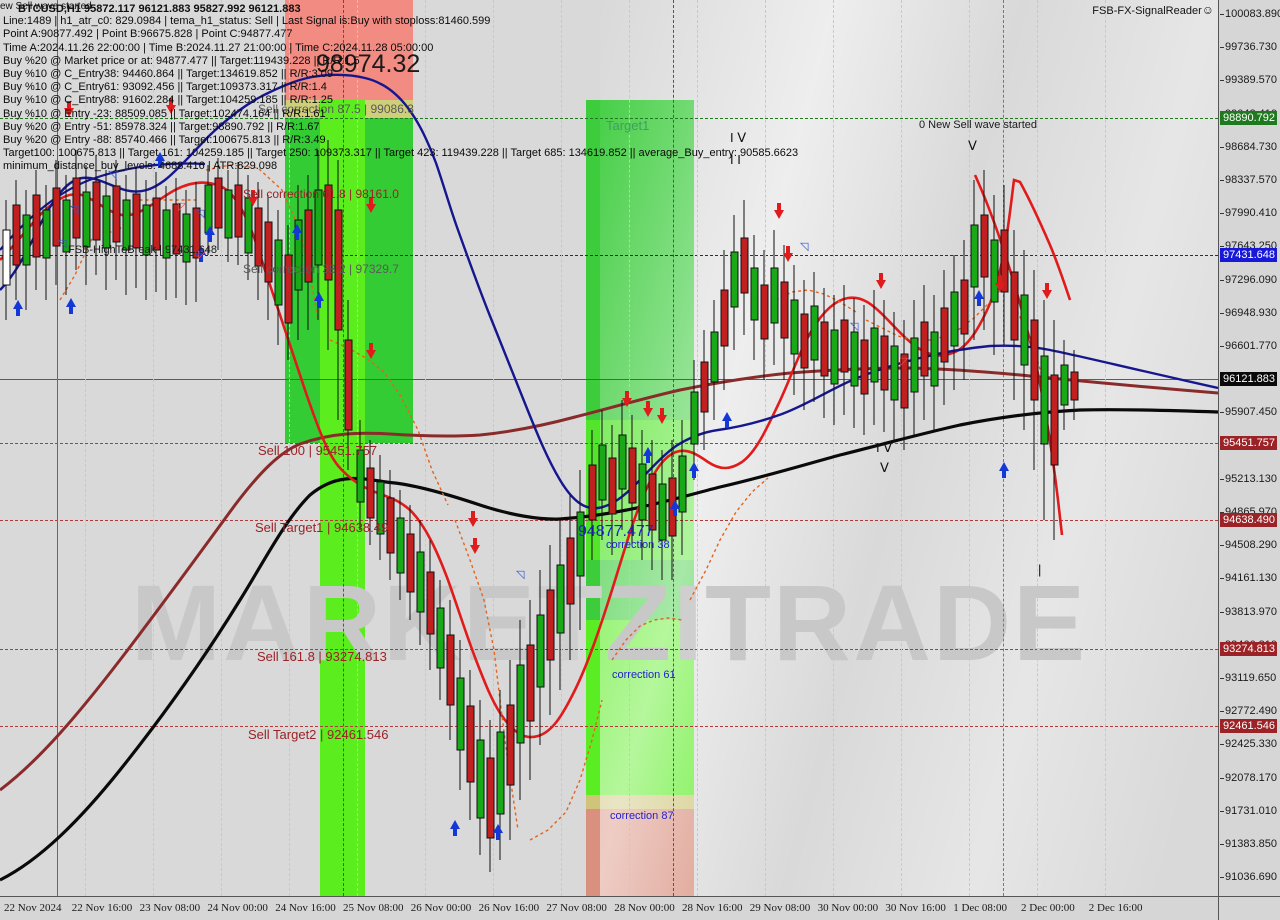 The image size is (1280, 920). I want to click on price-badge: 98890.792, so click(1248, 118).